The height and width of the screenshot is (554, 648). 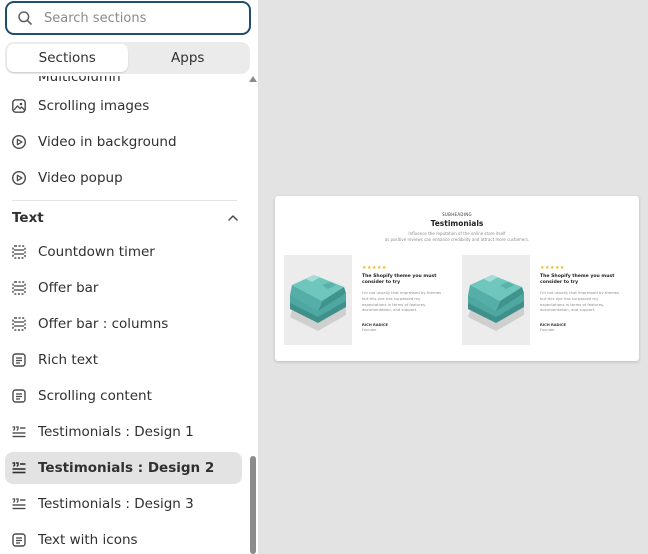 I want to click on section-item-label: Offer bar, so click(x=68, y=288).